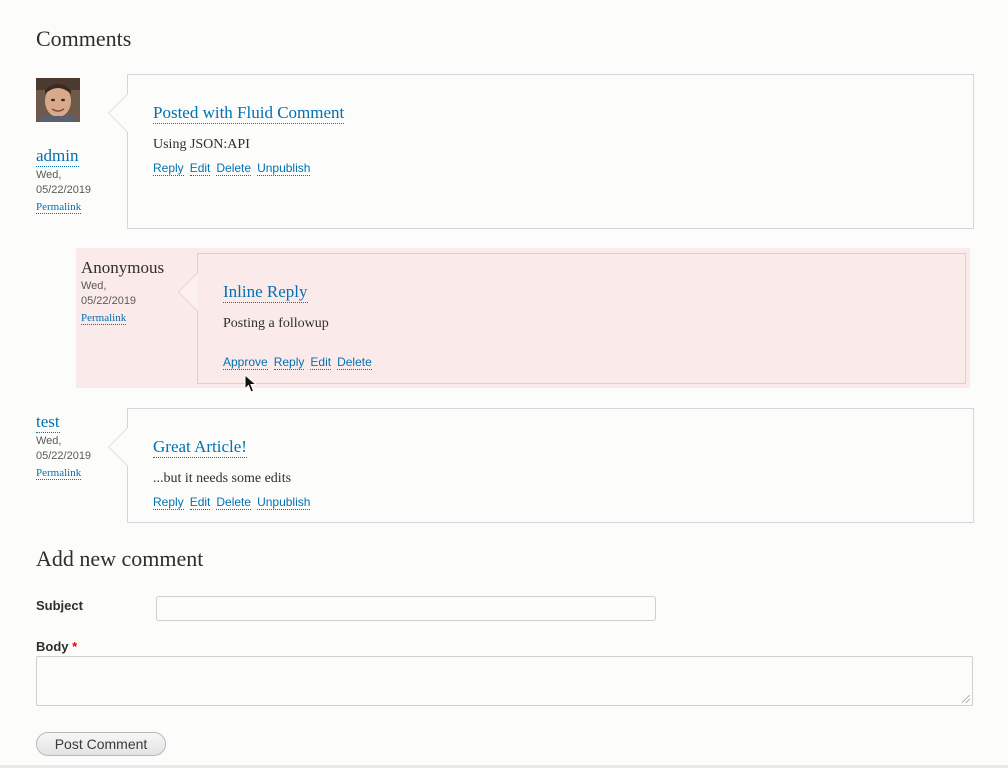 This screenshot has height=768, width=1008. I want to click on comment-links: Approve Reply Edit Delete, so click(297, 362).